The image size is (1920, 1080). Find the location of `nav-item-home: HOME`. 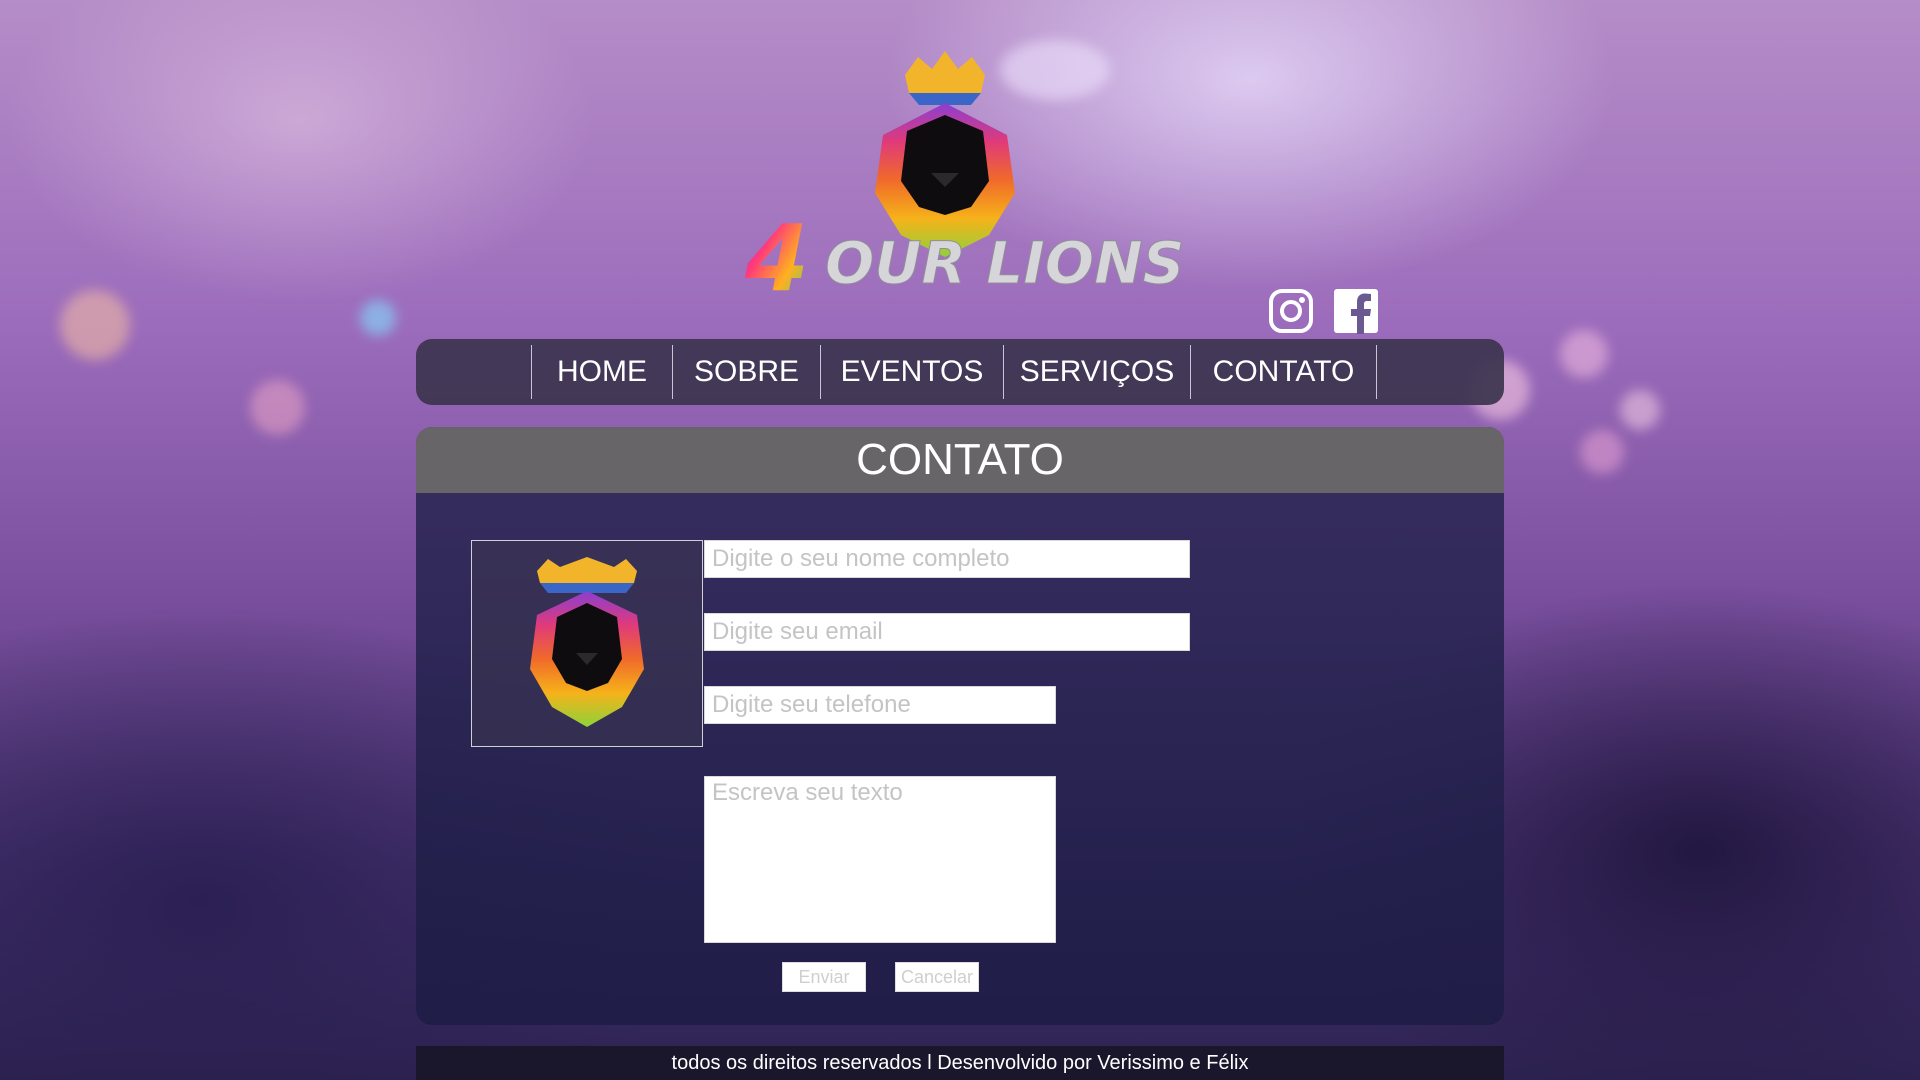

nav-item-home: HOME is located at coordinates (601, 372).